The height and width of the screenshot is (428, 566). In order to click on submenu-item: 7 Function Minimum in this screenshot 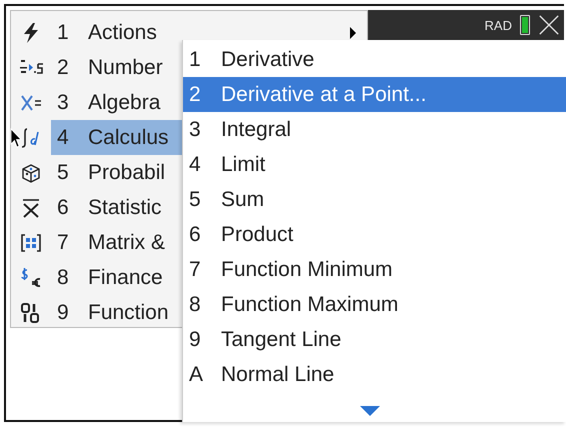, I will do `click(374, 269)`.